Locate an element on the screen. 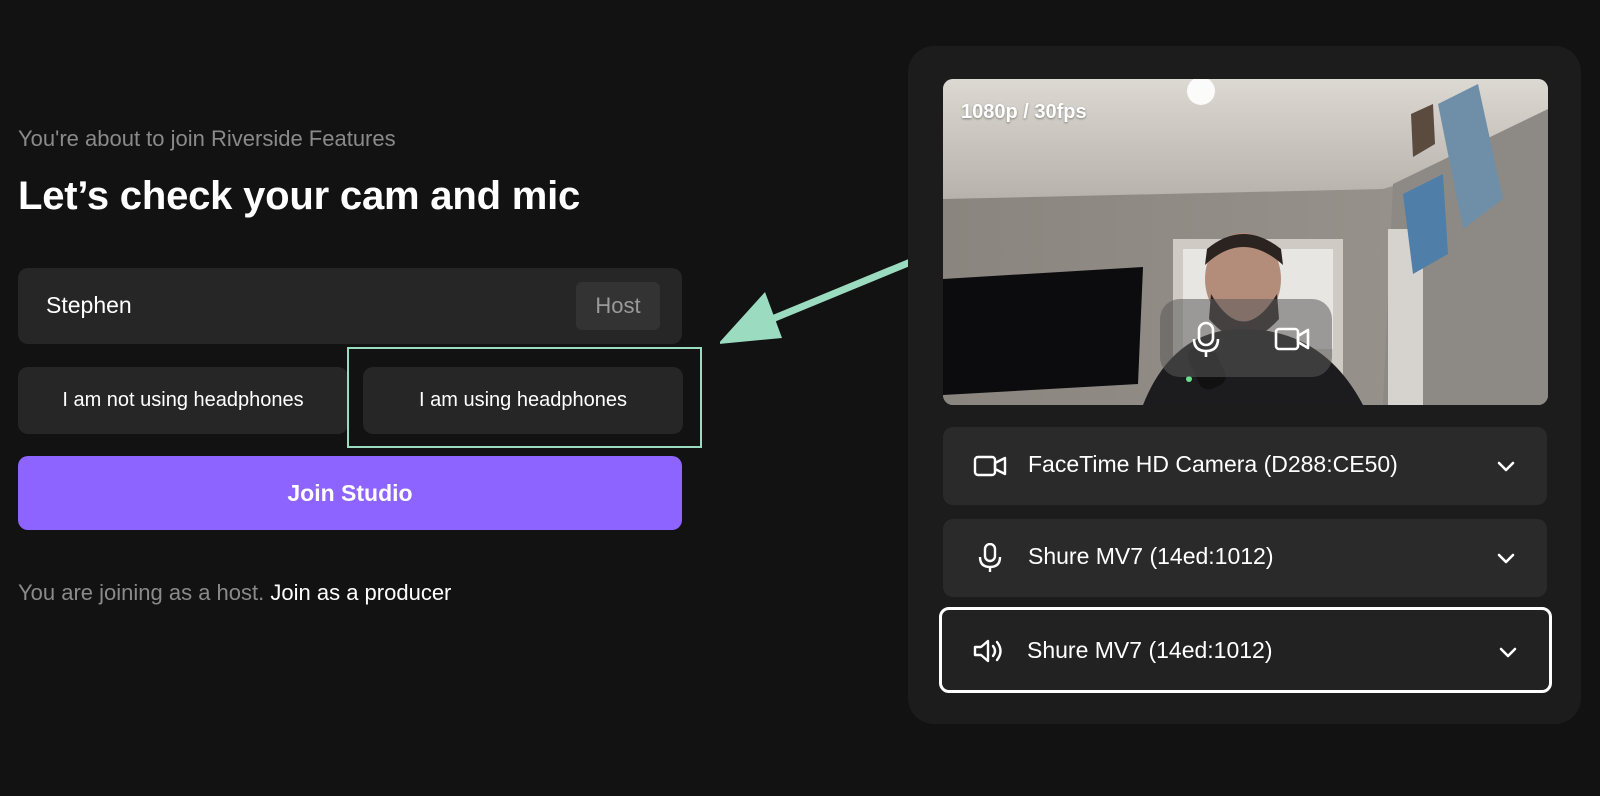  camera-select: FaceTime HD Camera (D288:CE50) is located at coordinates (1245, 466).